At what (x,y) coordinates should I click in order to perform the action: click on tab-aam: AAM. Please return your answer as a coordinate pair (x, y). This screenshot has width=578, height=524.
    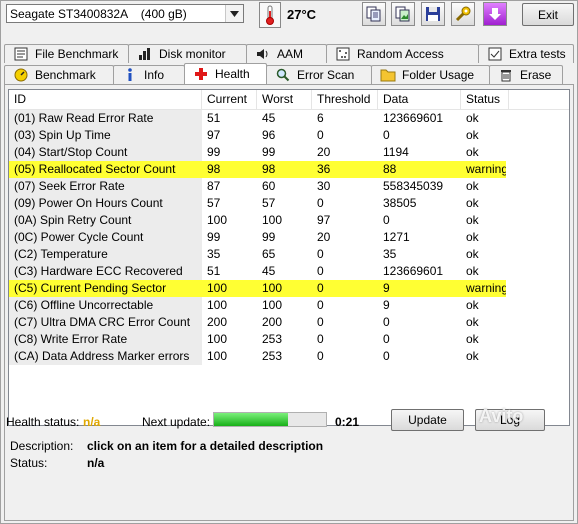
    Looking at the image, I should click on (286, 53).